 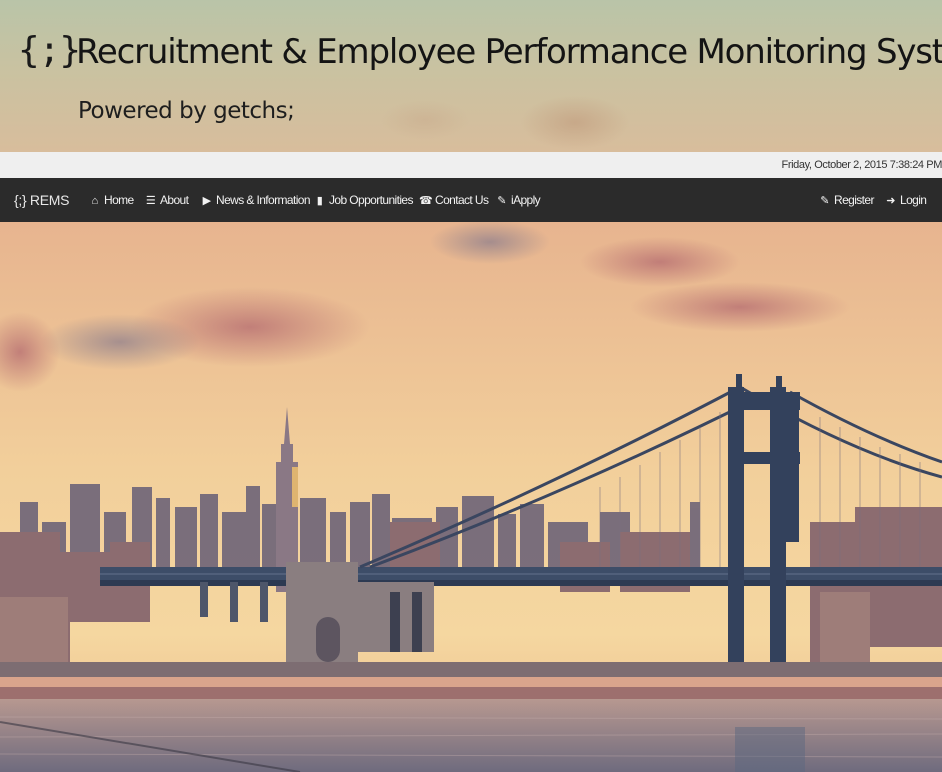 I want to click on nav-login: ➜ Login, so click(x=905, y=200).